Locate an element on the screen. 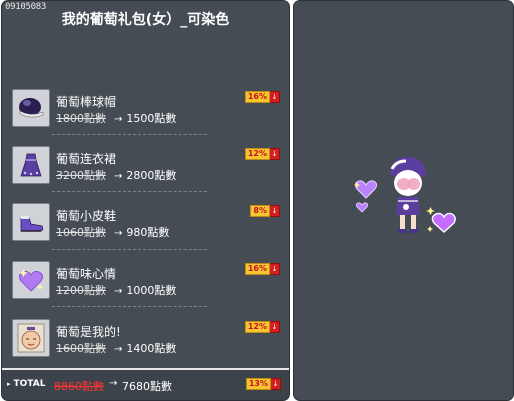 This screenshot has width=514, height=401. discount-percent: 8% is located at coordinates (260, 211).